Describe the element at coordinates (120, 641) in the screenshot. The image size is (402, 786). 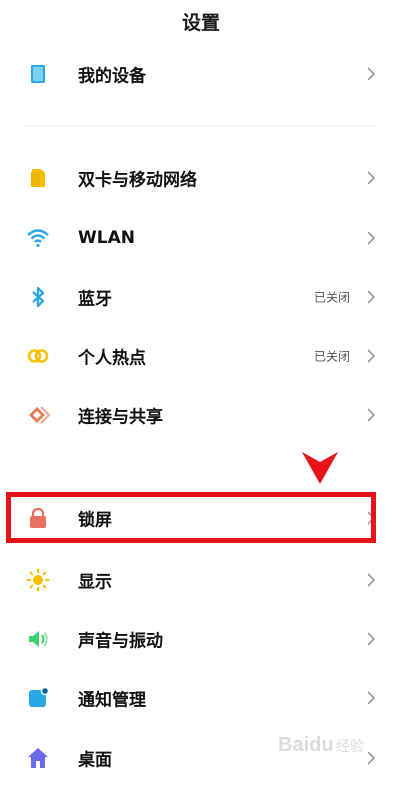
I see `settings-item-label: 声音与振动` at that location.